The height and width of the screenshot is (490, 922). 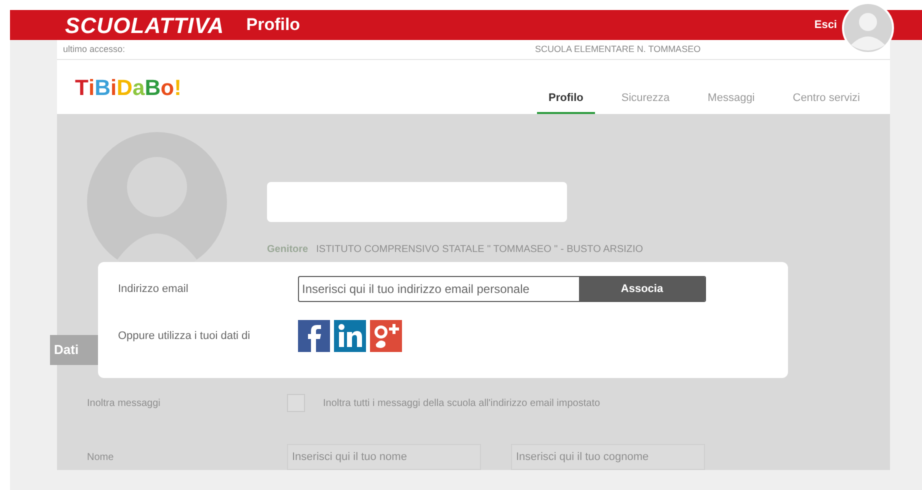 I want to click on facebook-icon, so click(x=314, y=336).